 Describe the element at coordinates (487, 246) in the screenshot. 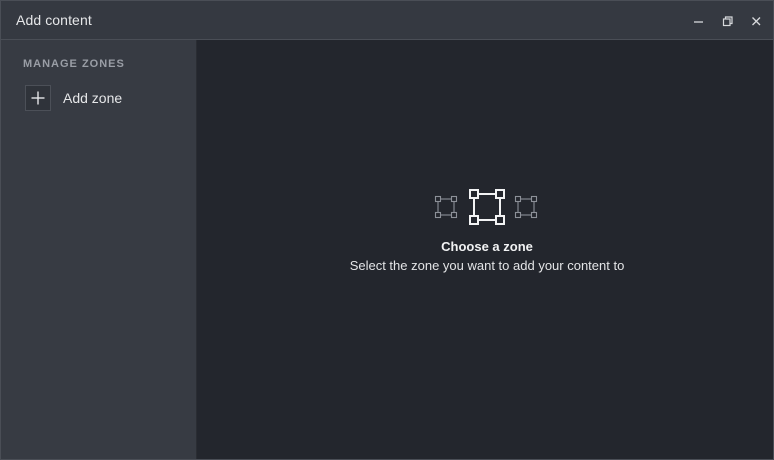

I see `empty-state-title: Choose a zone` at that location.